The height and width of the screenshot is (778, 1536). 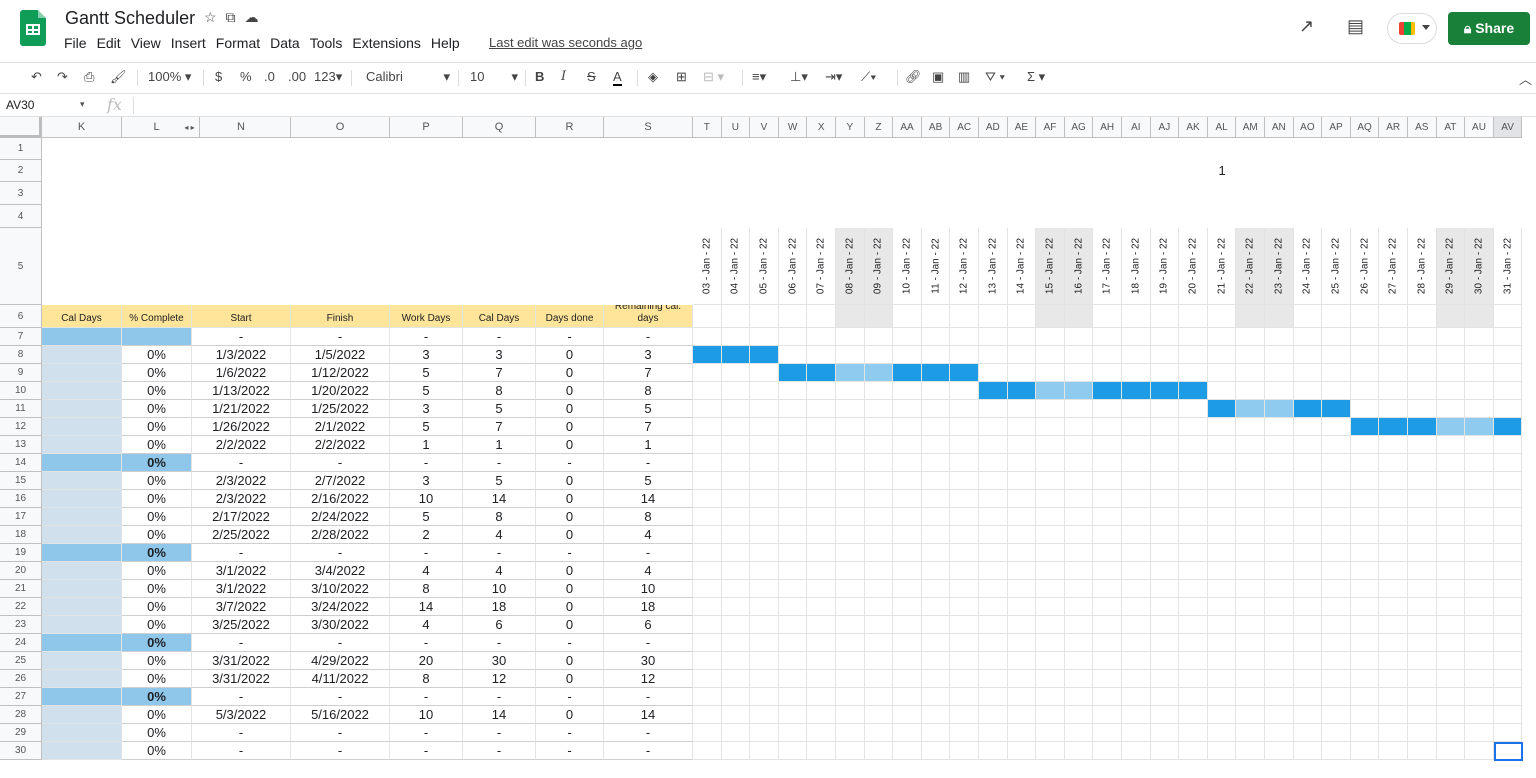 What do you see at coordinates (1165, 127) in the screenshot?
I see `column-header: AJ` at bounding box center [1165, 127].